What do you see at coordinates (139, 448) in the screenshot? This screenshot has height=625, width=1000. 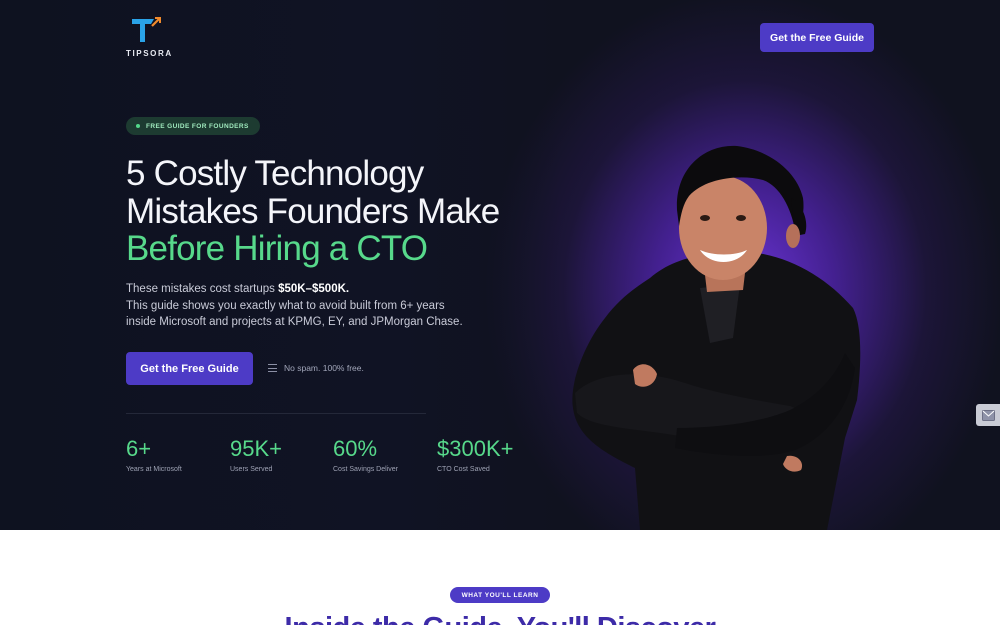 I see `stat-value: 6+` at bounding box center [139, 448].